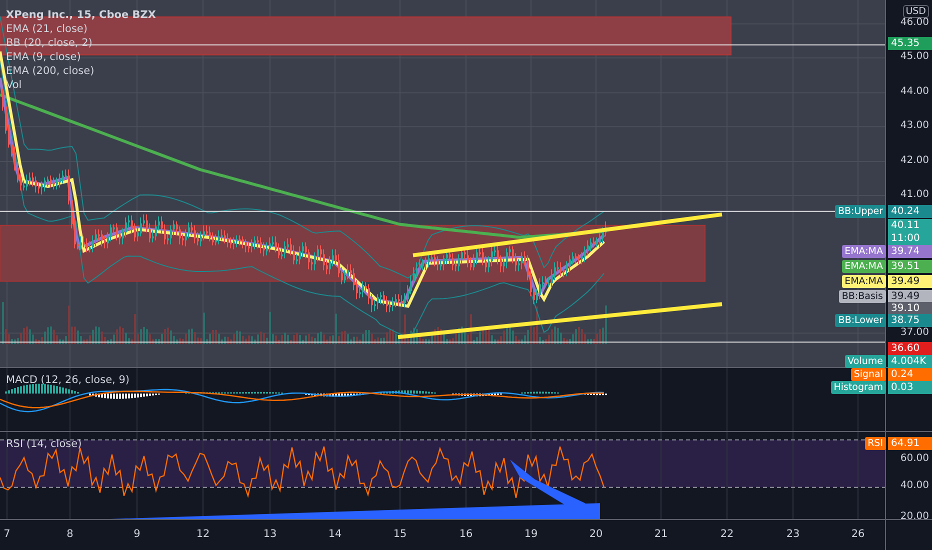 The height and width of the screenshot is (550, 932). Describe the element at coordinates (44, 444) in the screenshot. I see `rsi-legend: RSI (14, close)` at that location.